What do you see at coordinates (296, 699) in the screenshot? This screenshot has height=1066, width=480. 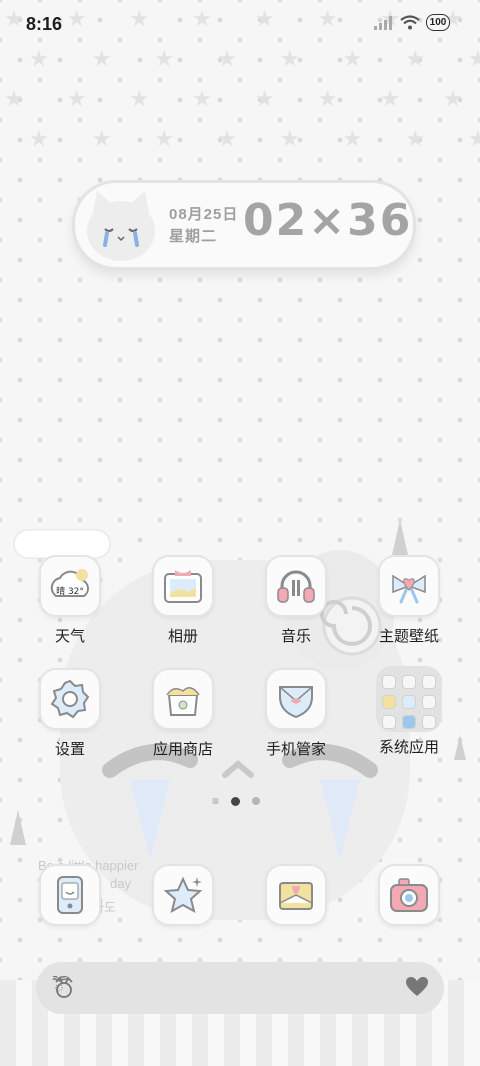 I see `phone-manager-icon` at bounding box center [296, 699].